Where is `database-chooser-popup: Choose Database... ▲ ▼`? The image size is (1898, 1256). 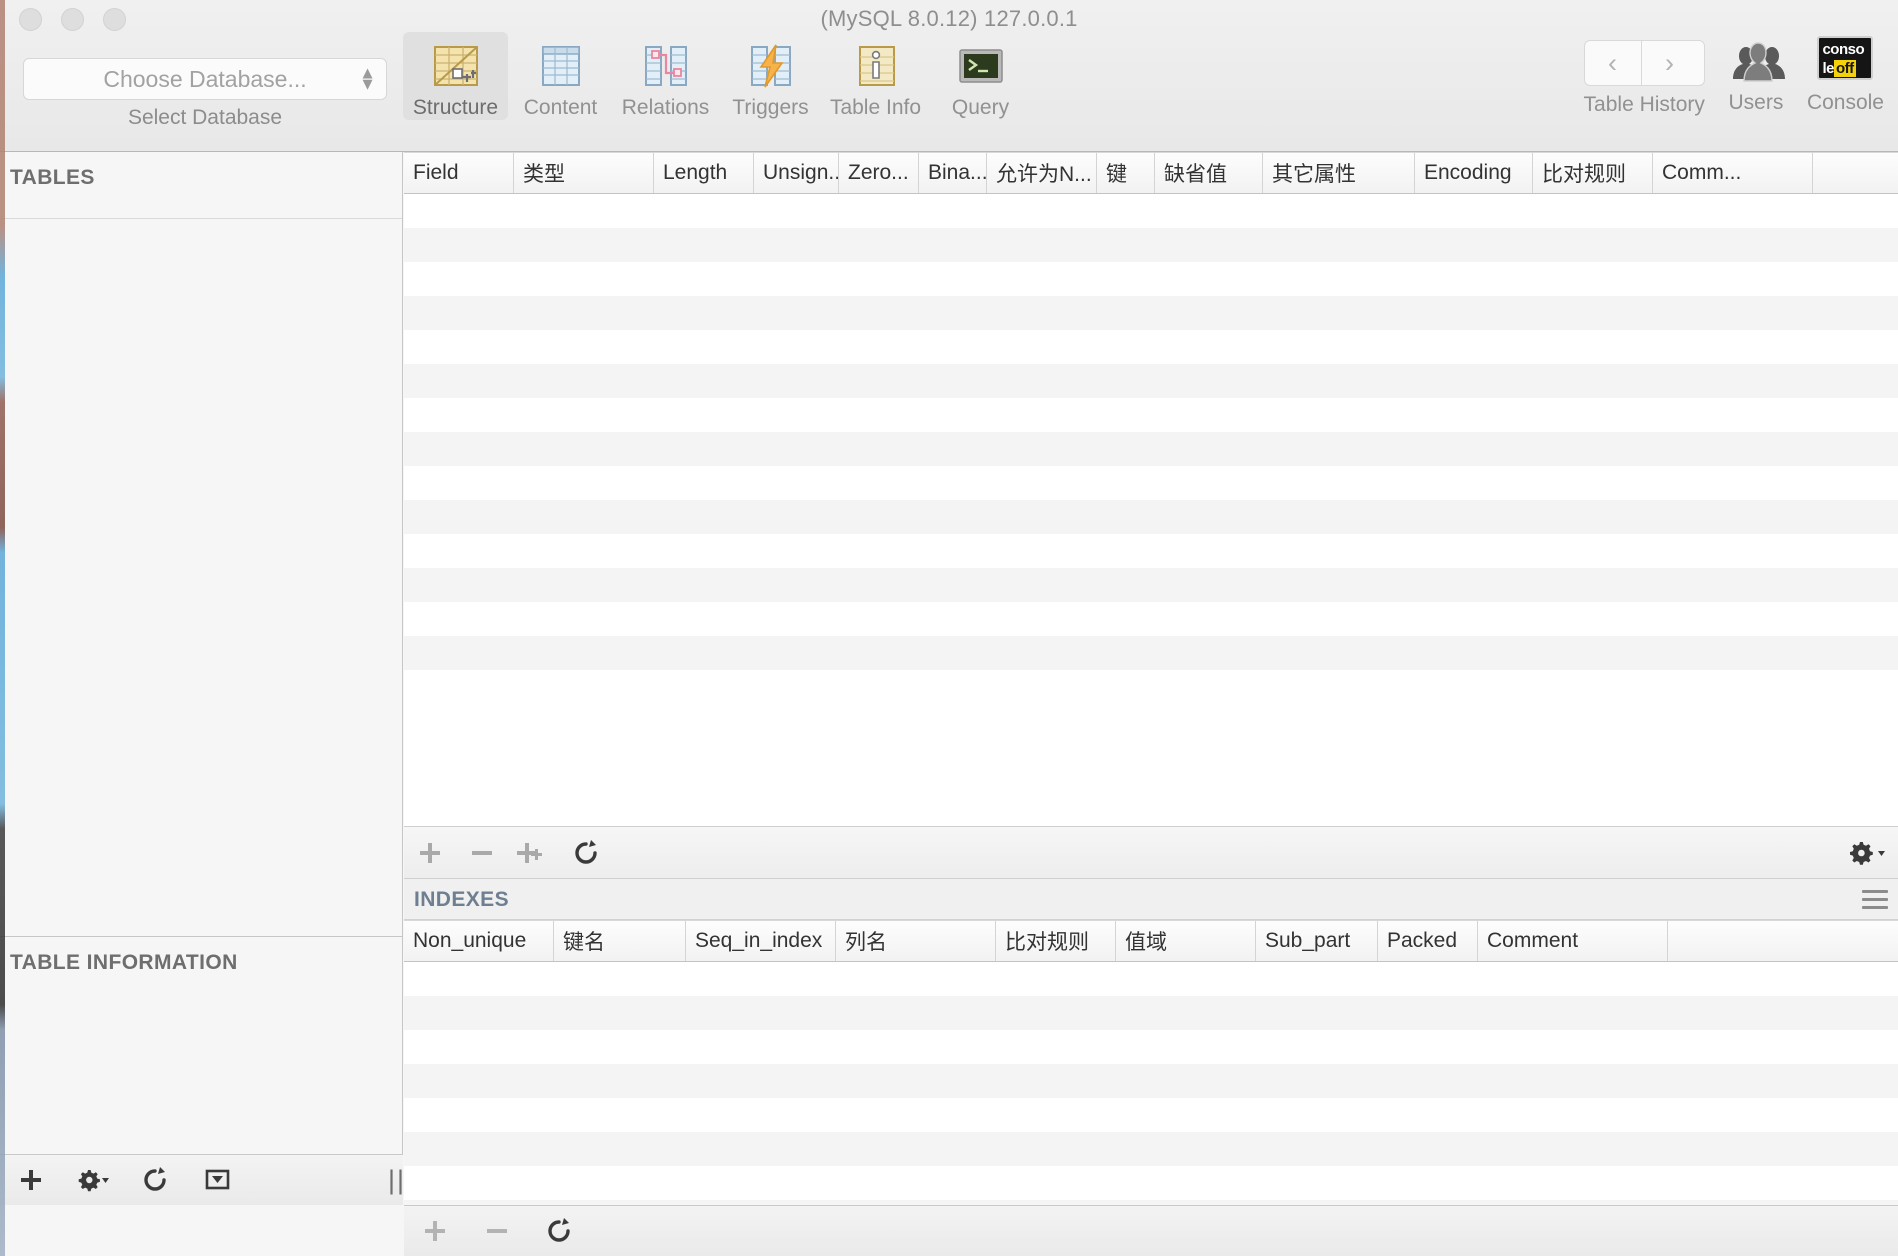
database-chooser-popup: Choose Database... ▲ ▼ is located at coordinates (205, 79).